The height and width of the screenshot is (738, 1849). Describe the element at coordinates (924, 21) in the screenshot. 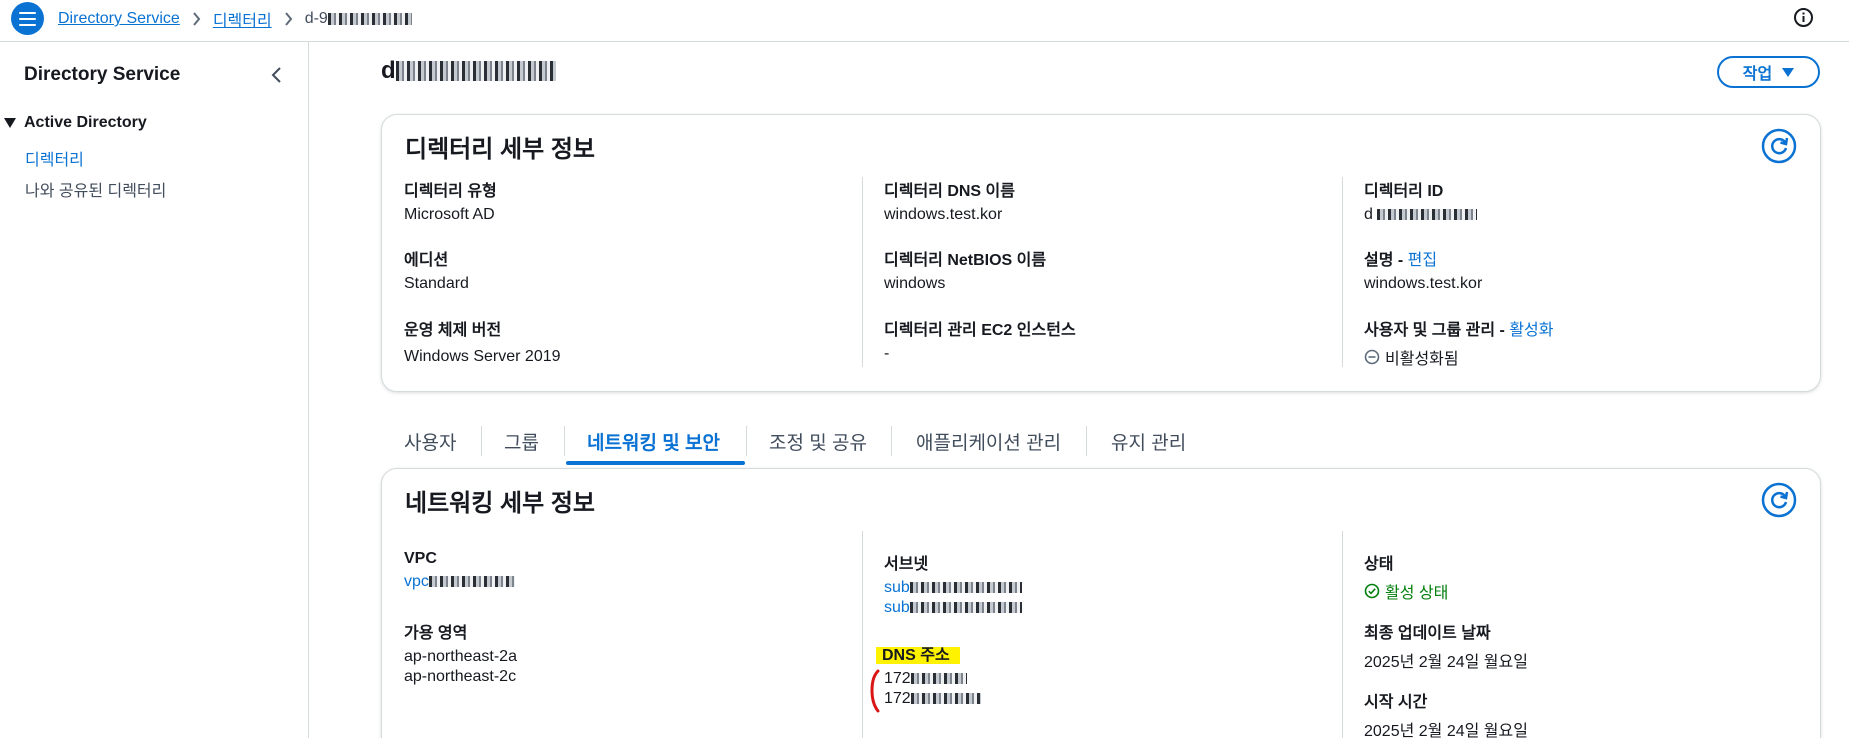

I see `top-bar: Directory Service 디렉터리 d-9` at that location.